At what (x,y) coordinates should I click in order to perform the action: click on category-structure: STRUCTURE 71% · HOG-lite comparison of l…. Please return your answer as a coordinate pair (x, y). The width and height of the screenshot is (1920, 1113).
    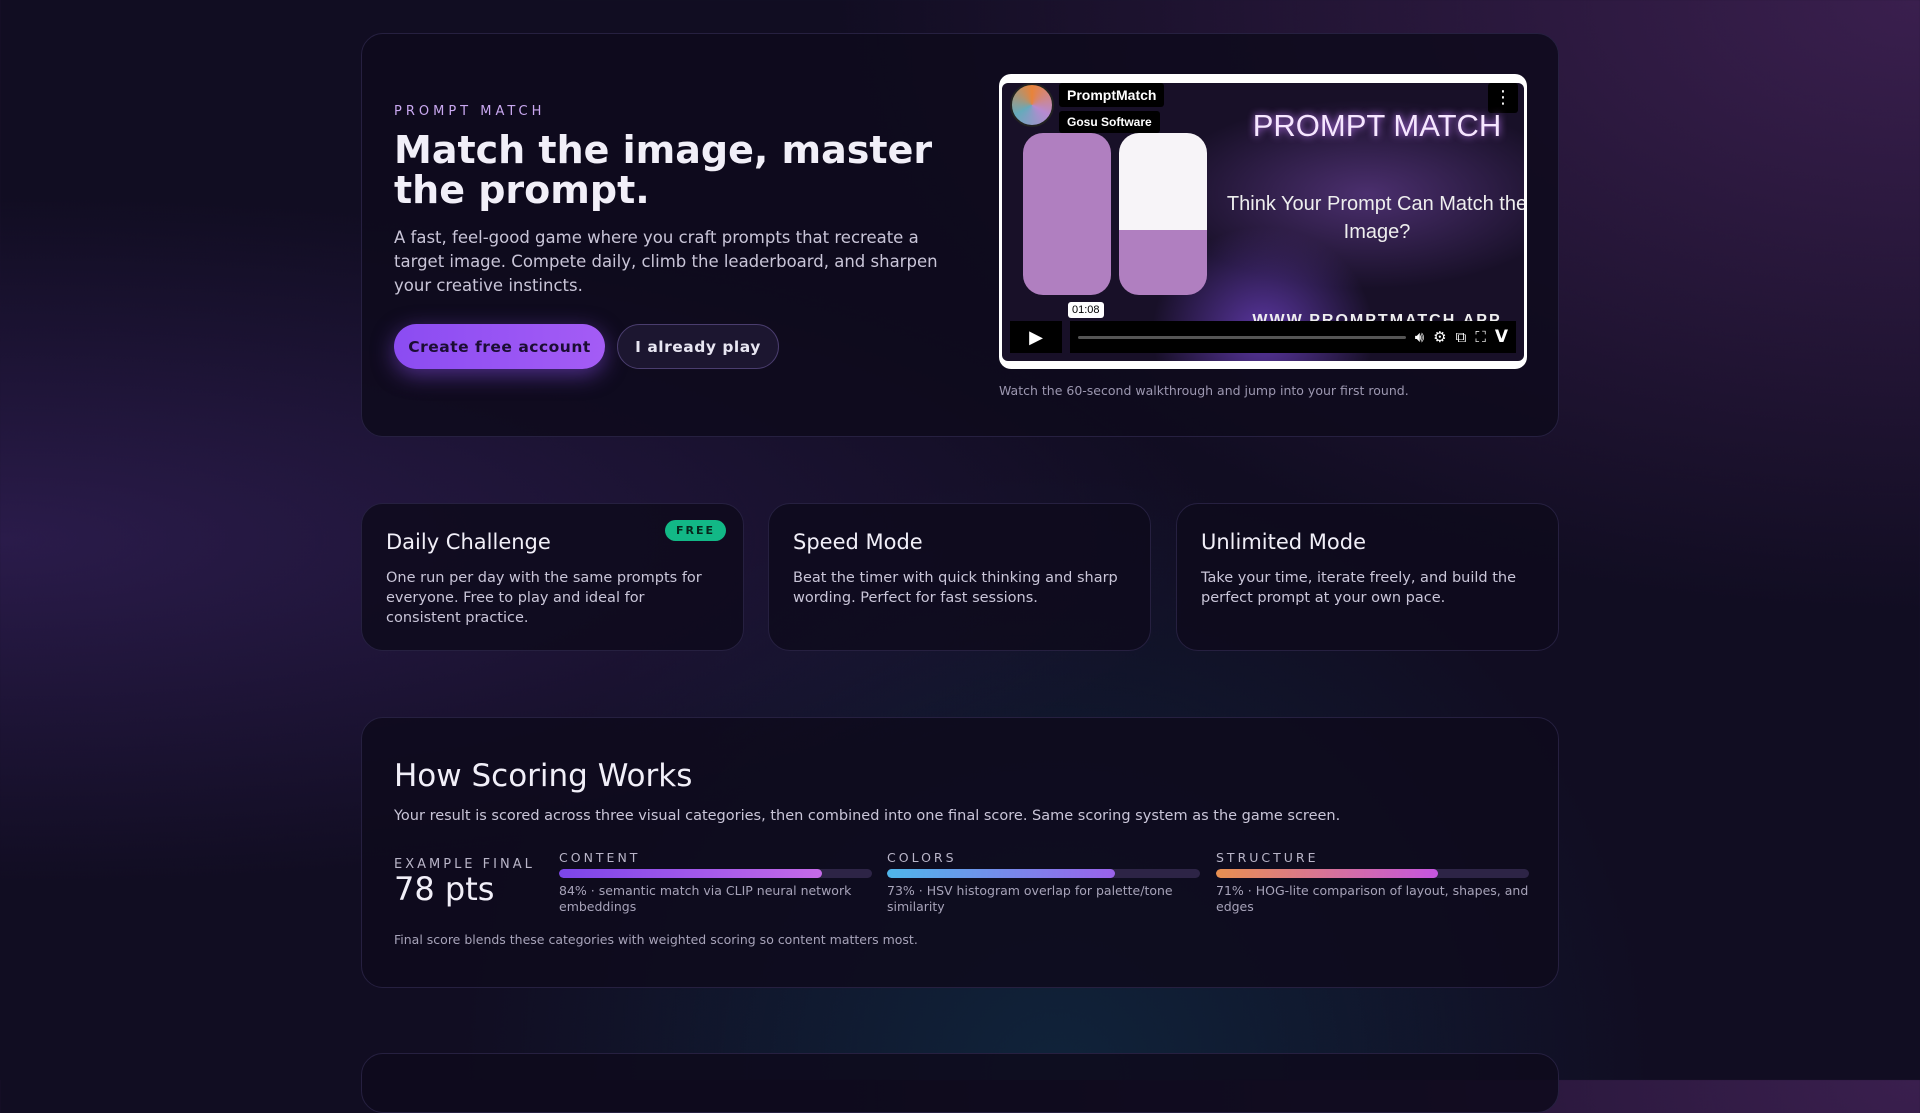
    Looking at the image, I should click on (1372, 882).